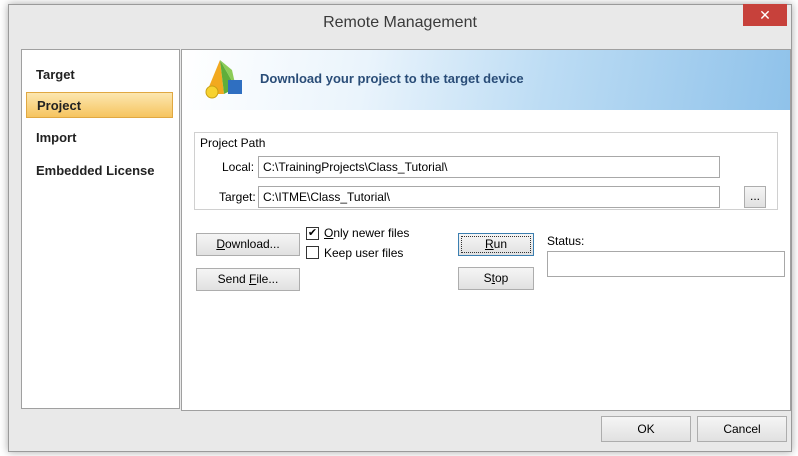 Image resolution: width=798 pixels, height=456 pixels. I want to click on close-button: ✕, so click(765, 15).